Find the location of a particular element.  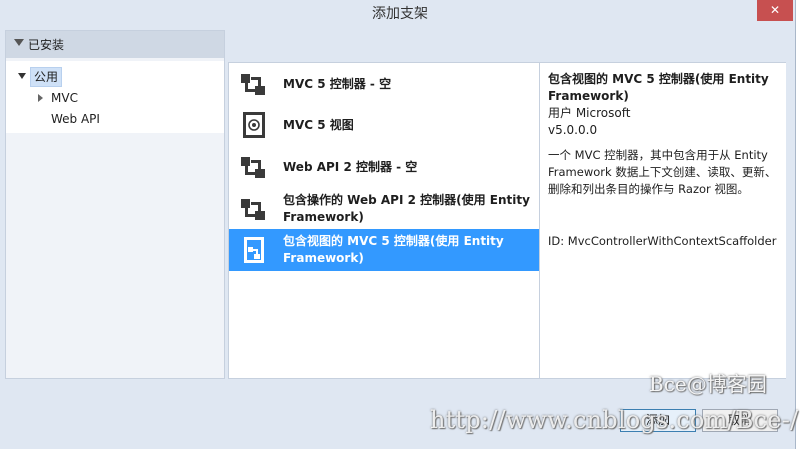

tree-item-label: 公用 is located at coordinates (46, 77).